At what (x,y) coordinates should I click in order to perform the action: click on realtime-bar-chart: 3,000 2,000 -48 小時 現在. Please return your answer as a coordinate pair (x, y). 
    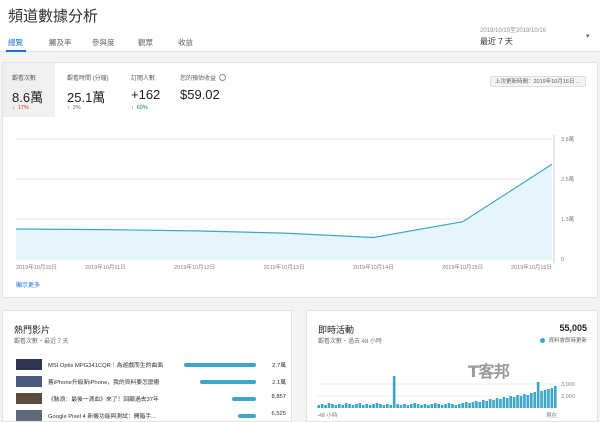
    Looking at the image, I should click on (446, 397).